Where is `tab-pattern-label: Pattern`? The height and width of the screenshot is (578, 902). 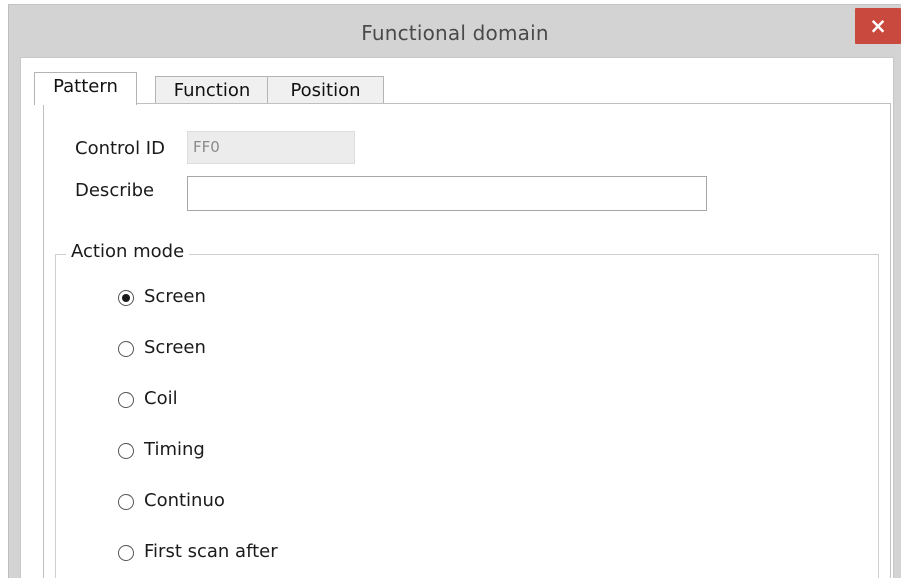 tab-pattern-label: Pattern is located at coordinates (85, 86).